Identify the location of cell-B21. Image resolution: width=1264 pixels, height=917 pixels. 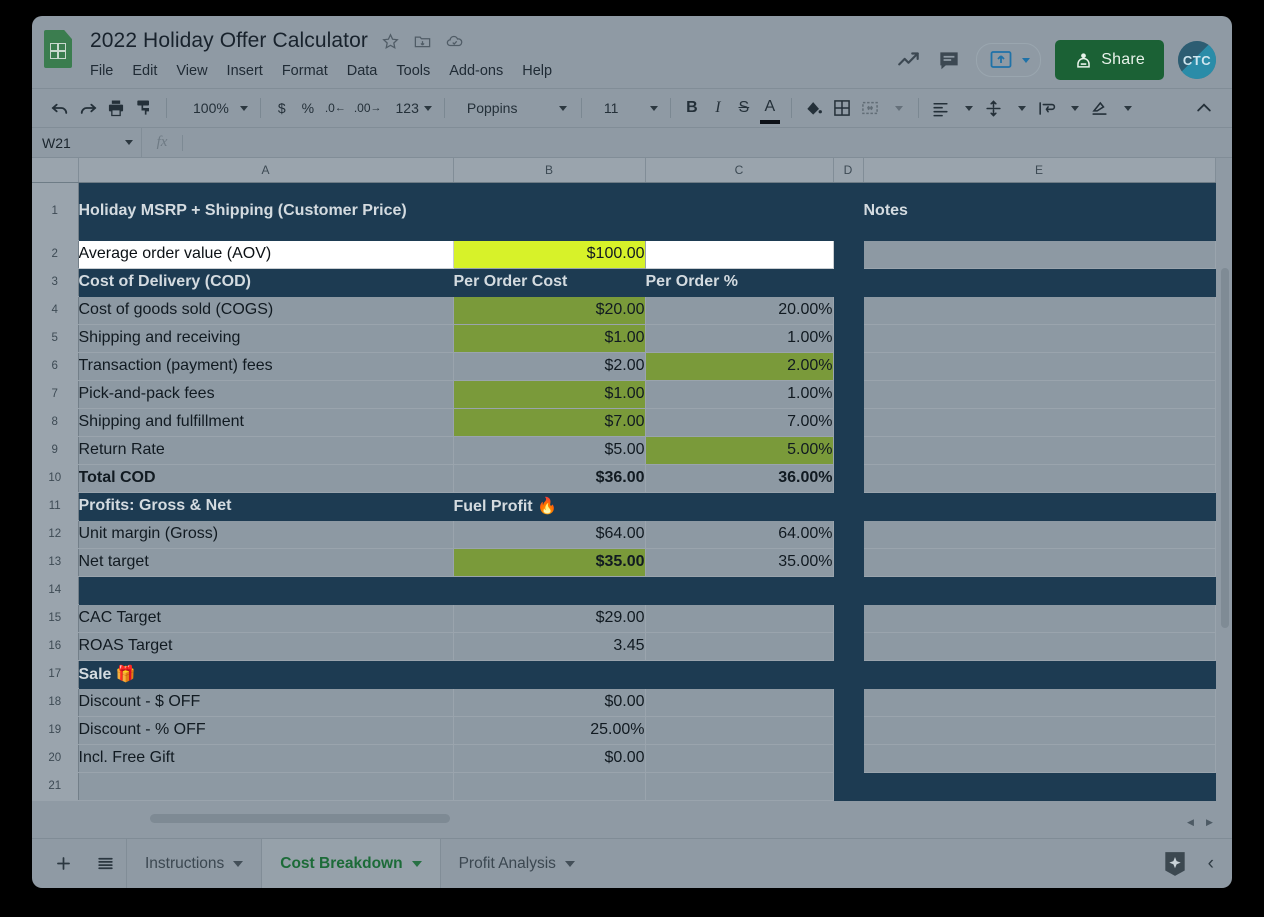
(549, 786).